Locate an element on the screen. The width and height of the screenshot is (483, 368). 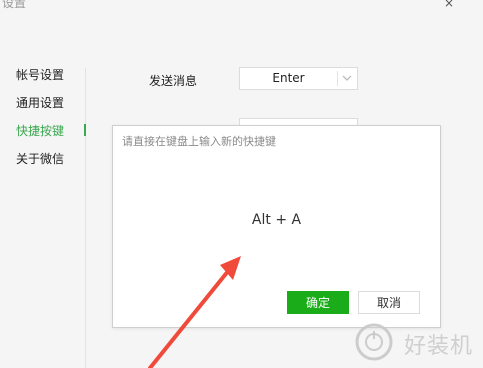
send-message-select: Enter is located at coordinates (298, 78).